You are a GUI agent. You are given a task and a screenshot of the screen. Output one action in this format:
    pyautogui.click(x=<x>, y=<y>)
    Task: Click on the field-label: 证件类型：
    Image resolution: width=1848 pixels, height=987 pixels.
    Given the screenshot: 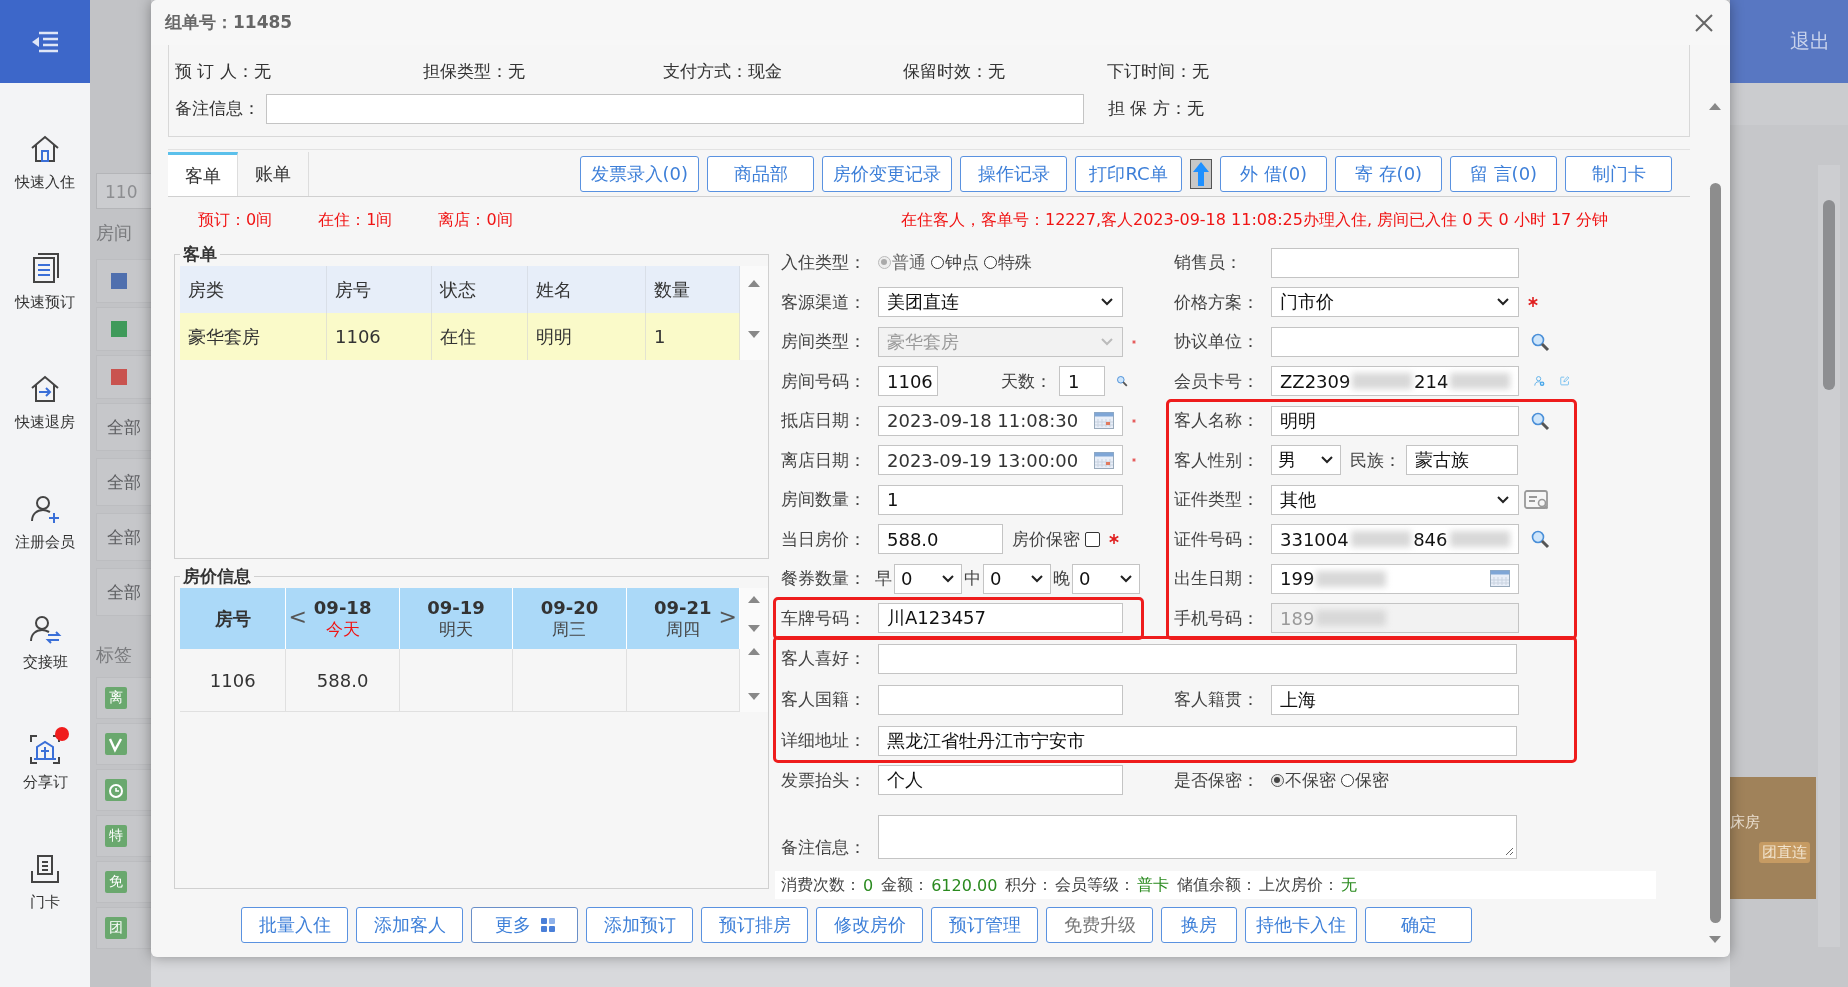 What is the action you would take?
    pyautogui.click(x=1217, y=500)
    